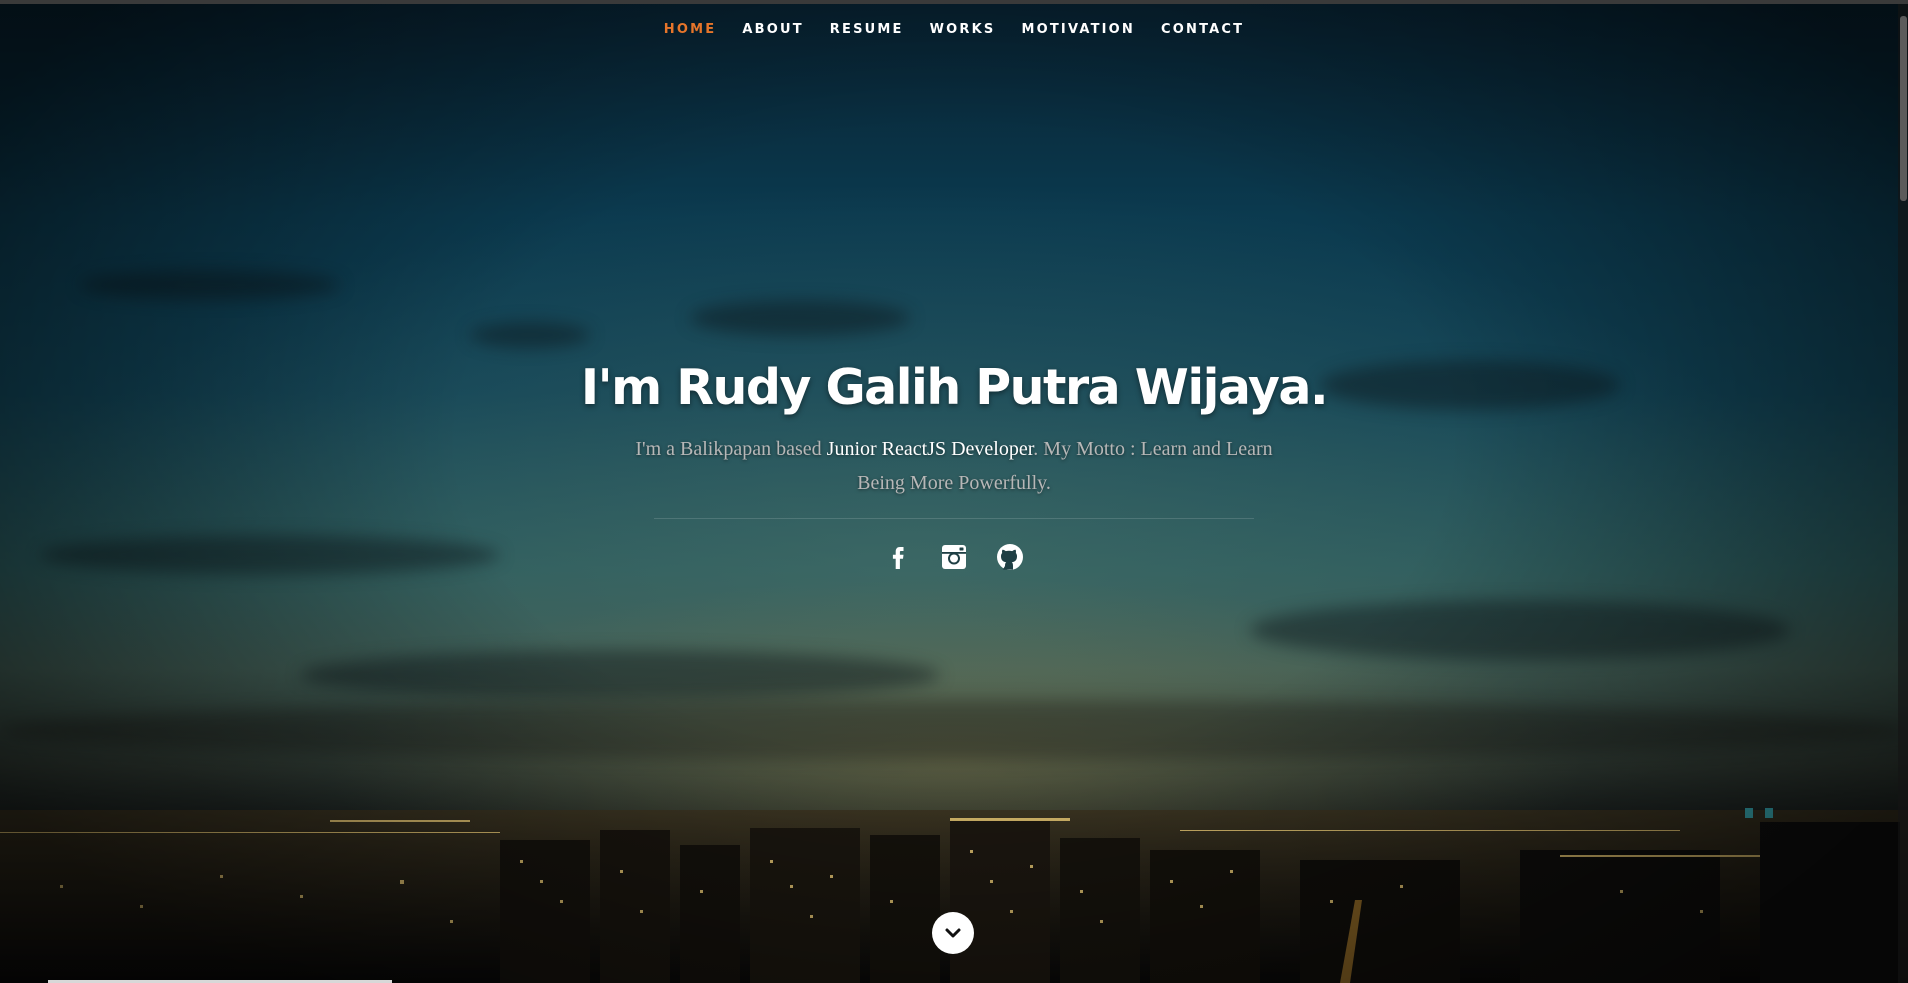 This screenshot has width=1908, height=983. I want to click on nav-motivation: MOTIVATION, so click(1078, 30).